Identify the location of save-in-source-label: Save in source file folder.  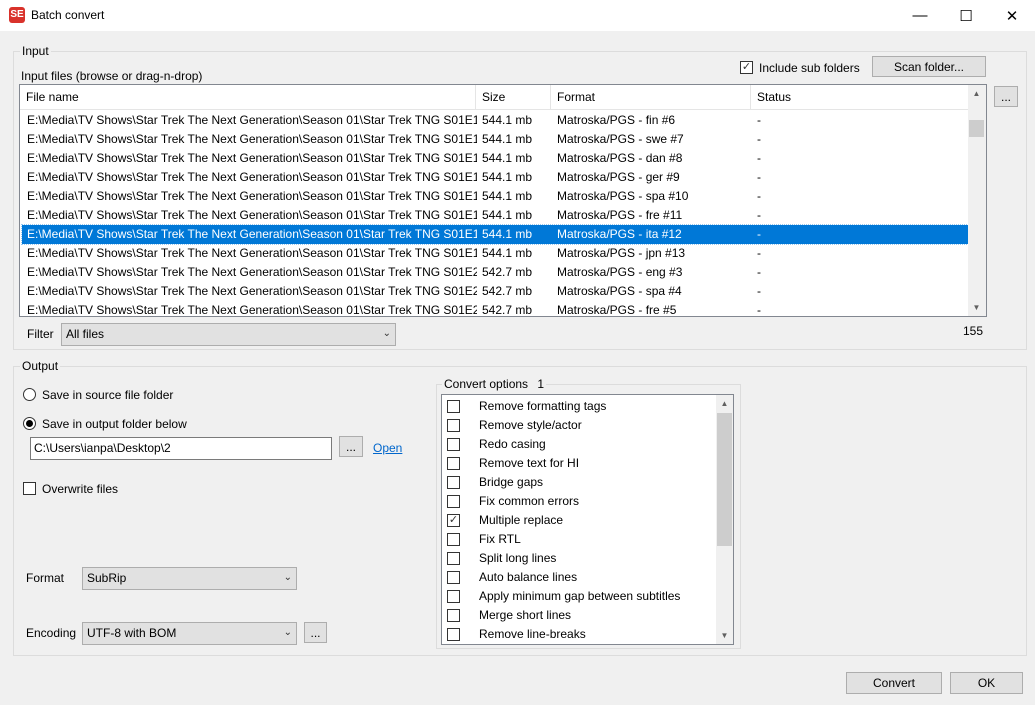
(108, 395).